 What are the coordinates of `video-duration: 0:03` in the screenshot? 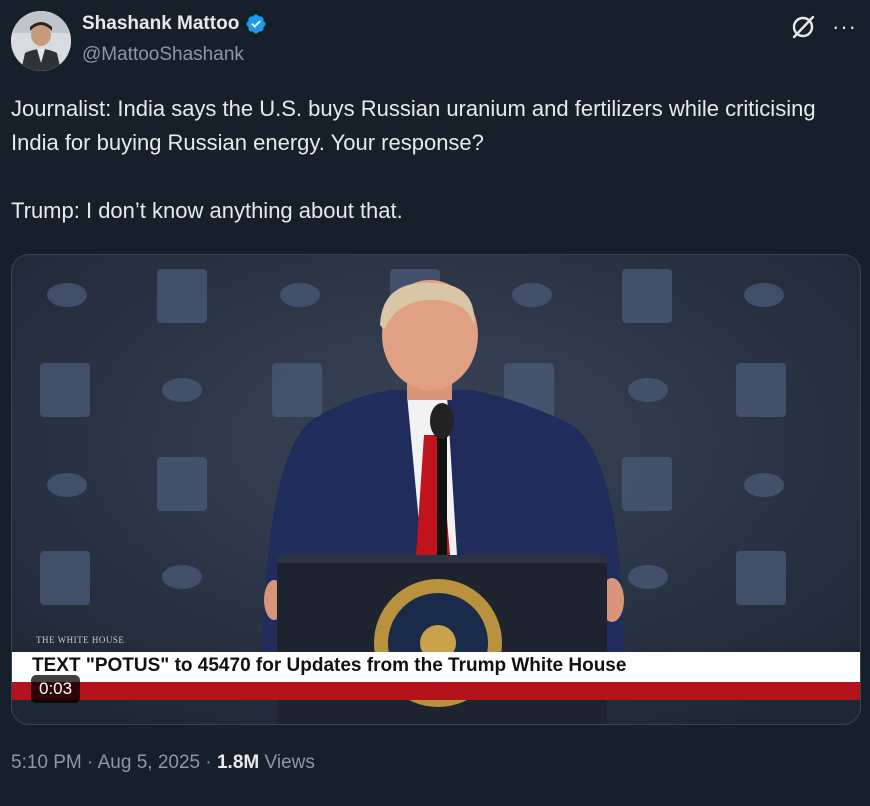 It's located at (56, 689).